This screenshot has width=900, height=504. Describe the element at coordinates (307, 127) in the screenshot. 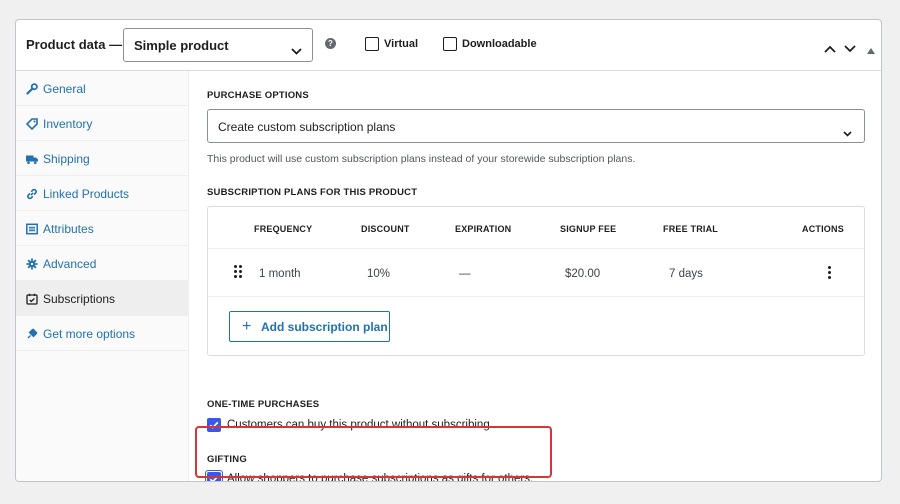

I see `purchase-options-value: Create custom subscription plans` at that location.